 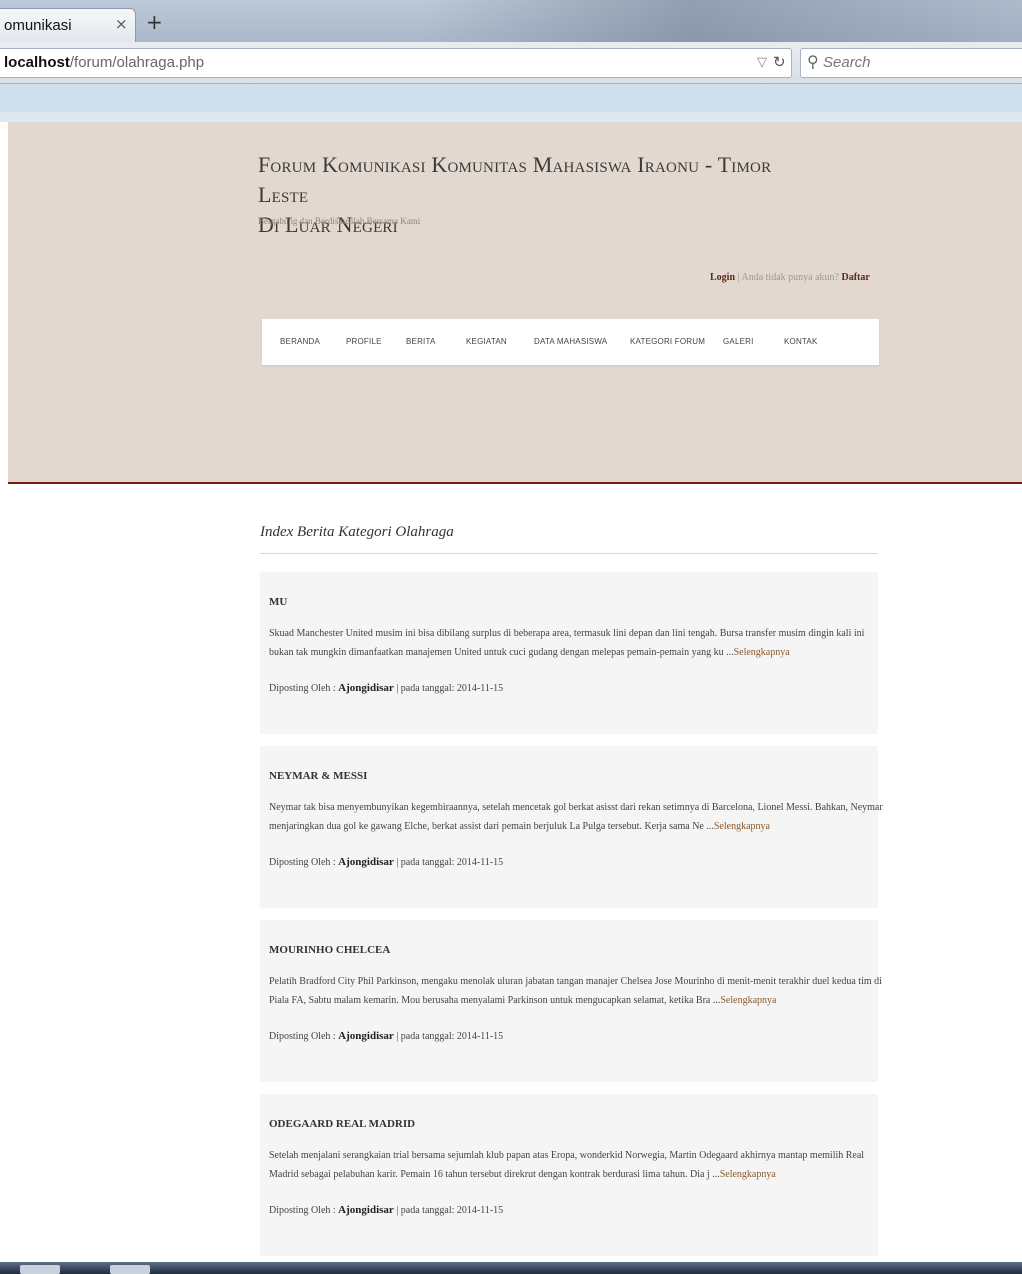 I want to click on browser-tab-bar: omunikasi × +, so click(x=511, y=21).